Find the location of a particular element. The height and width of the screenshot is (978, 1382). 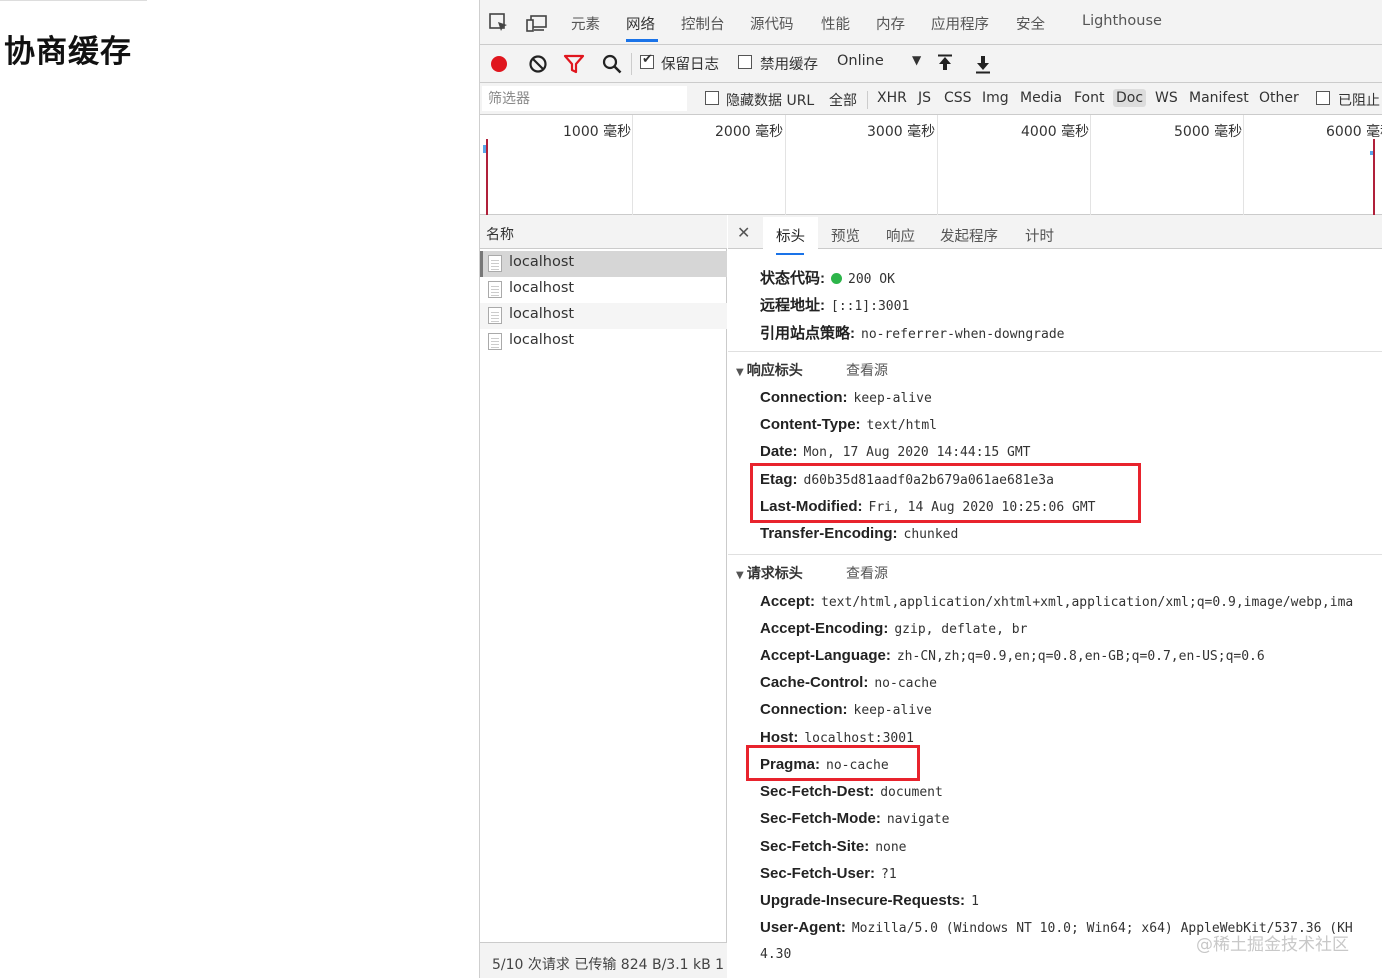

preserve-log-label: 保留日志 is located at coordinates (690, 63).